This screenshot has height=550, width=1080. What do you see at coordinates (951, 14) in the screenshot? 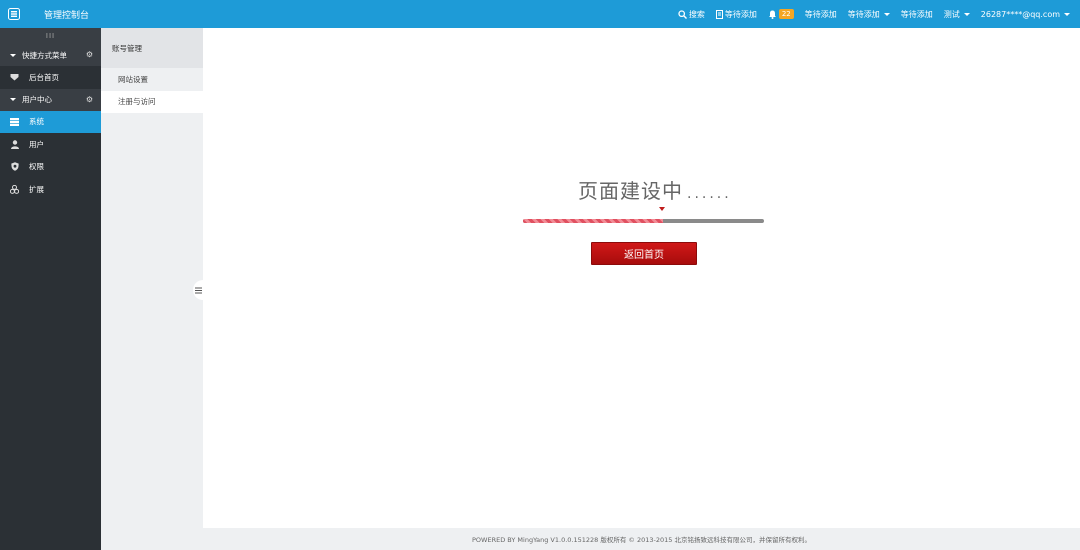
I see `nav-test-label: 测试` at bounding box center [951, 14].